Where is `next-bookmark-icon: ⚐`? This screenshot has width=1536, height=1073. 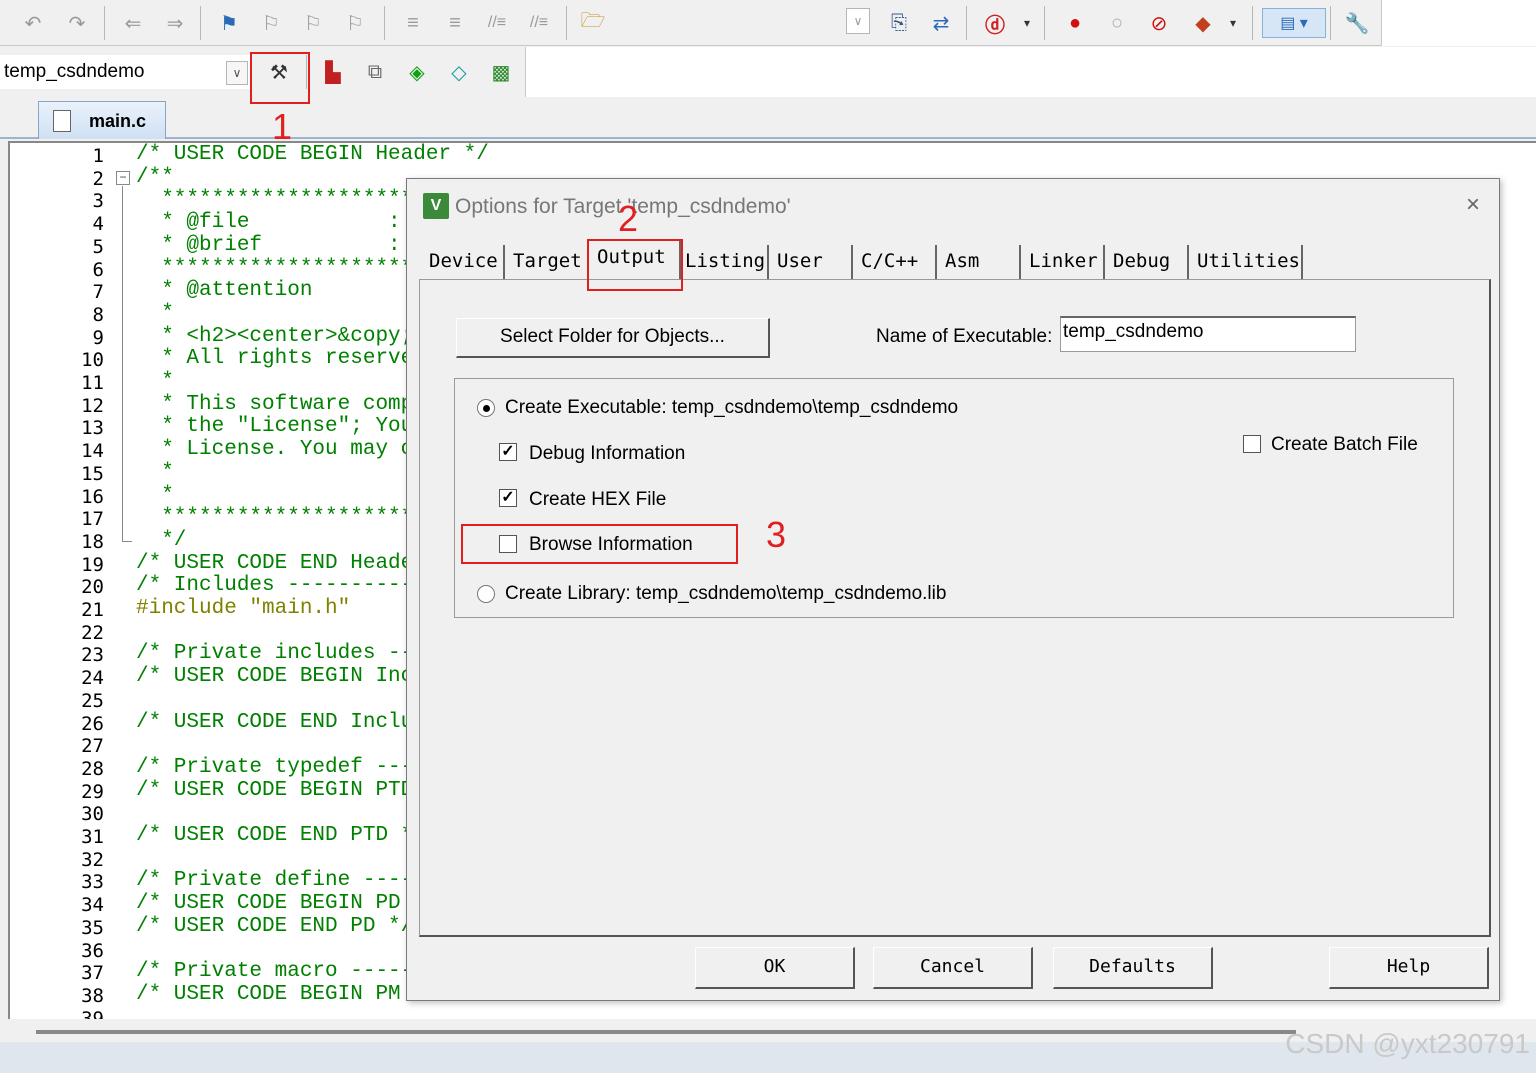
next-bookmark-icon: ⚐ is located at coordinates (313, 23).